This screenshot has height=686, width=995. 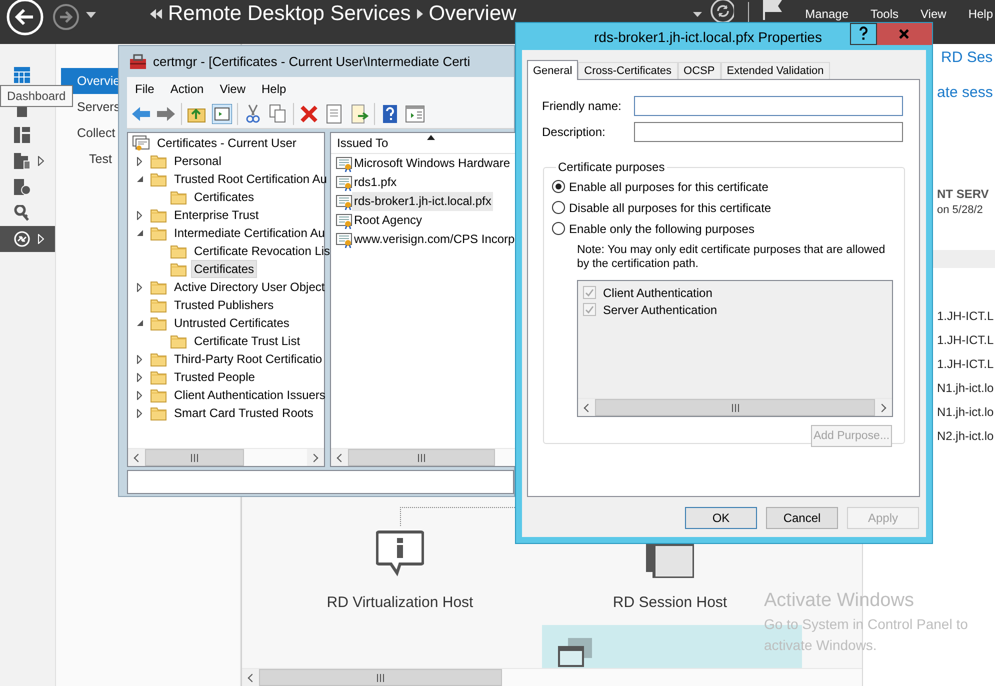 I want to click on checkbox-label: Client Authentication, so click(x=657, y=293).